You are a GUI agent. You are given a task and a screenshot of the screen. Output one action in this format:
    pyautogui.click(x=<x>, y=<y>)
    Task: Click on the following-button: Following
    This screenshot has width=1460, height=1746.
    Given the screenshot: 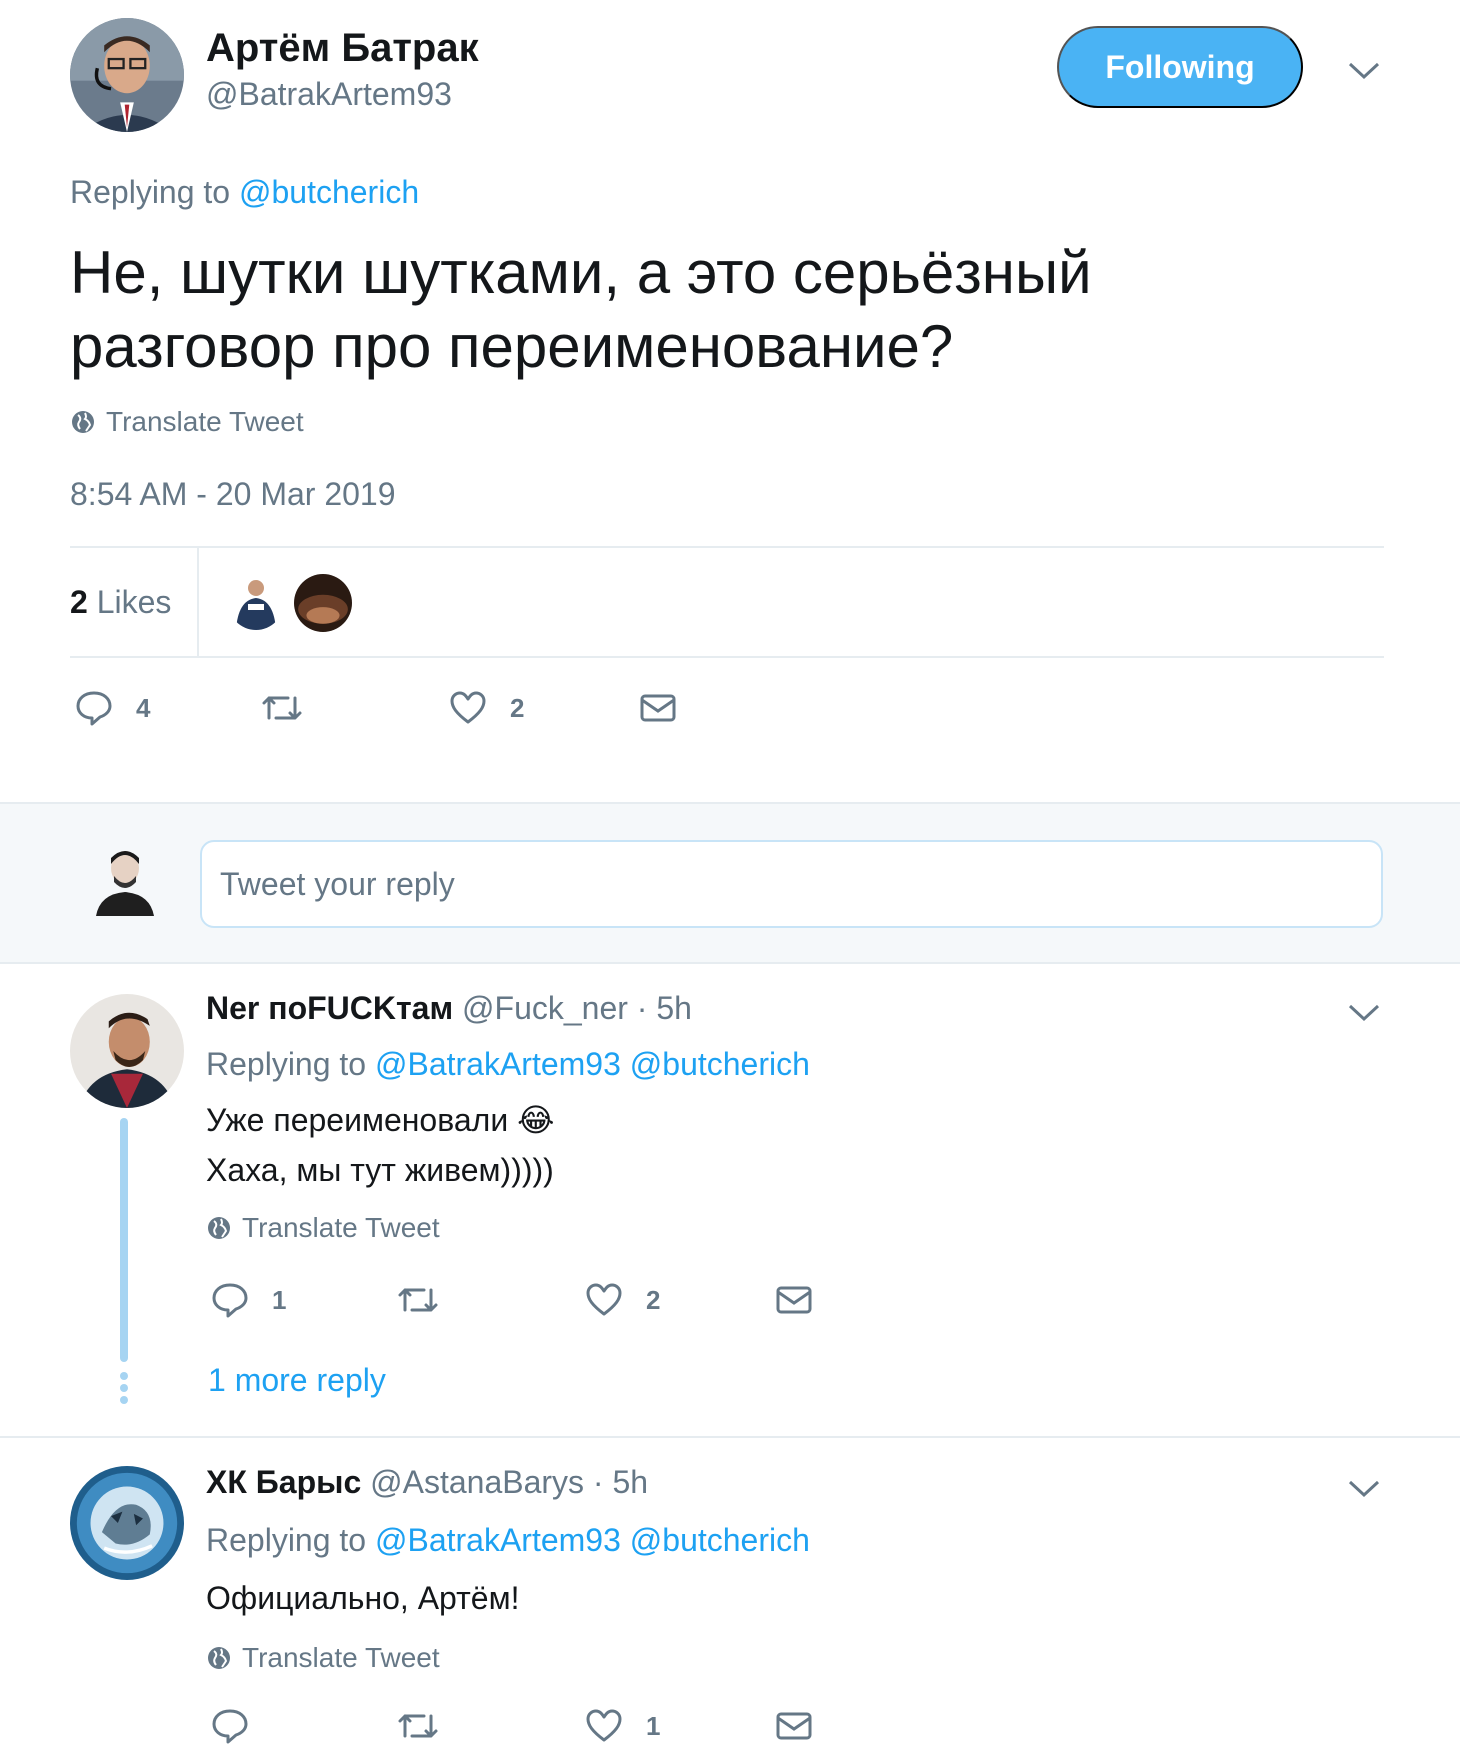 What is the action you would take?
    pyautogui.click(x=1180, y=67)
    